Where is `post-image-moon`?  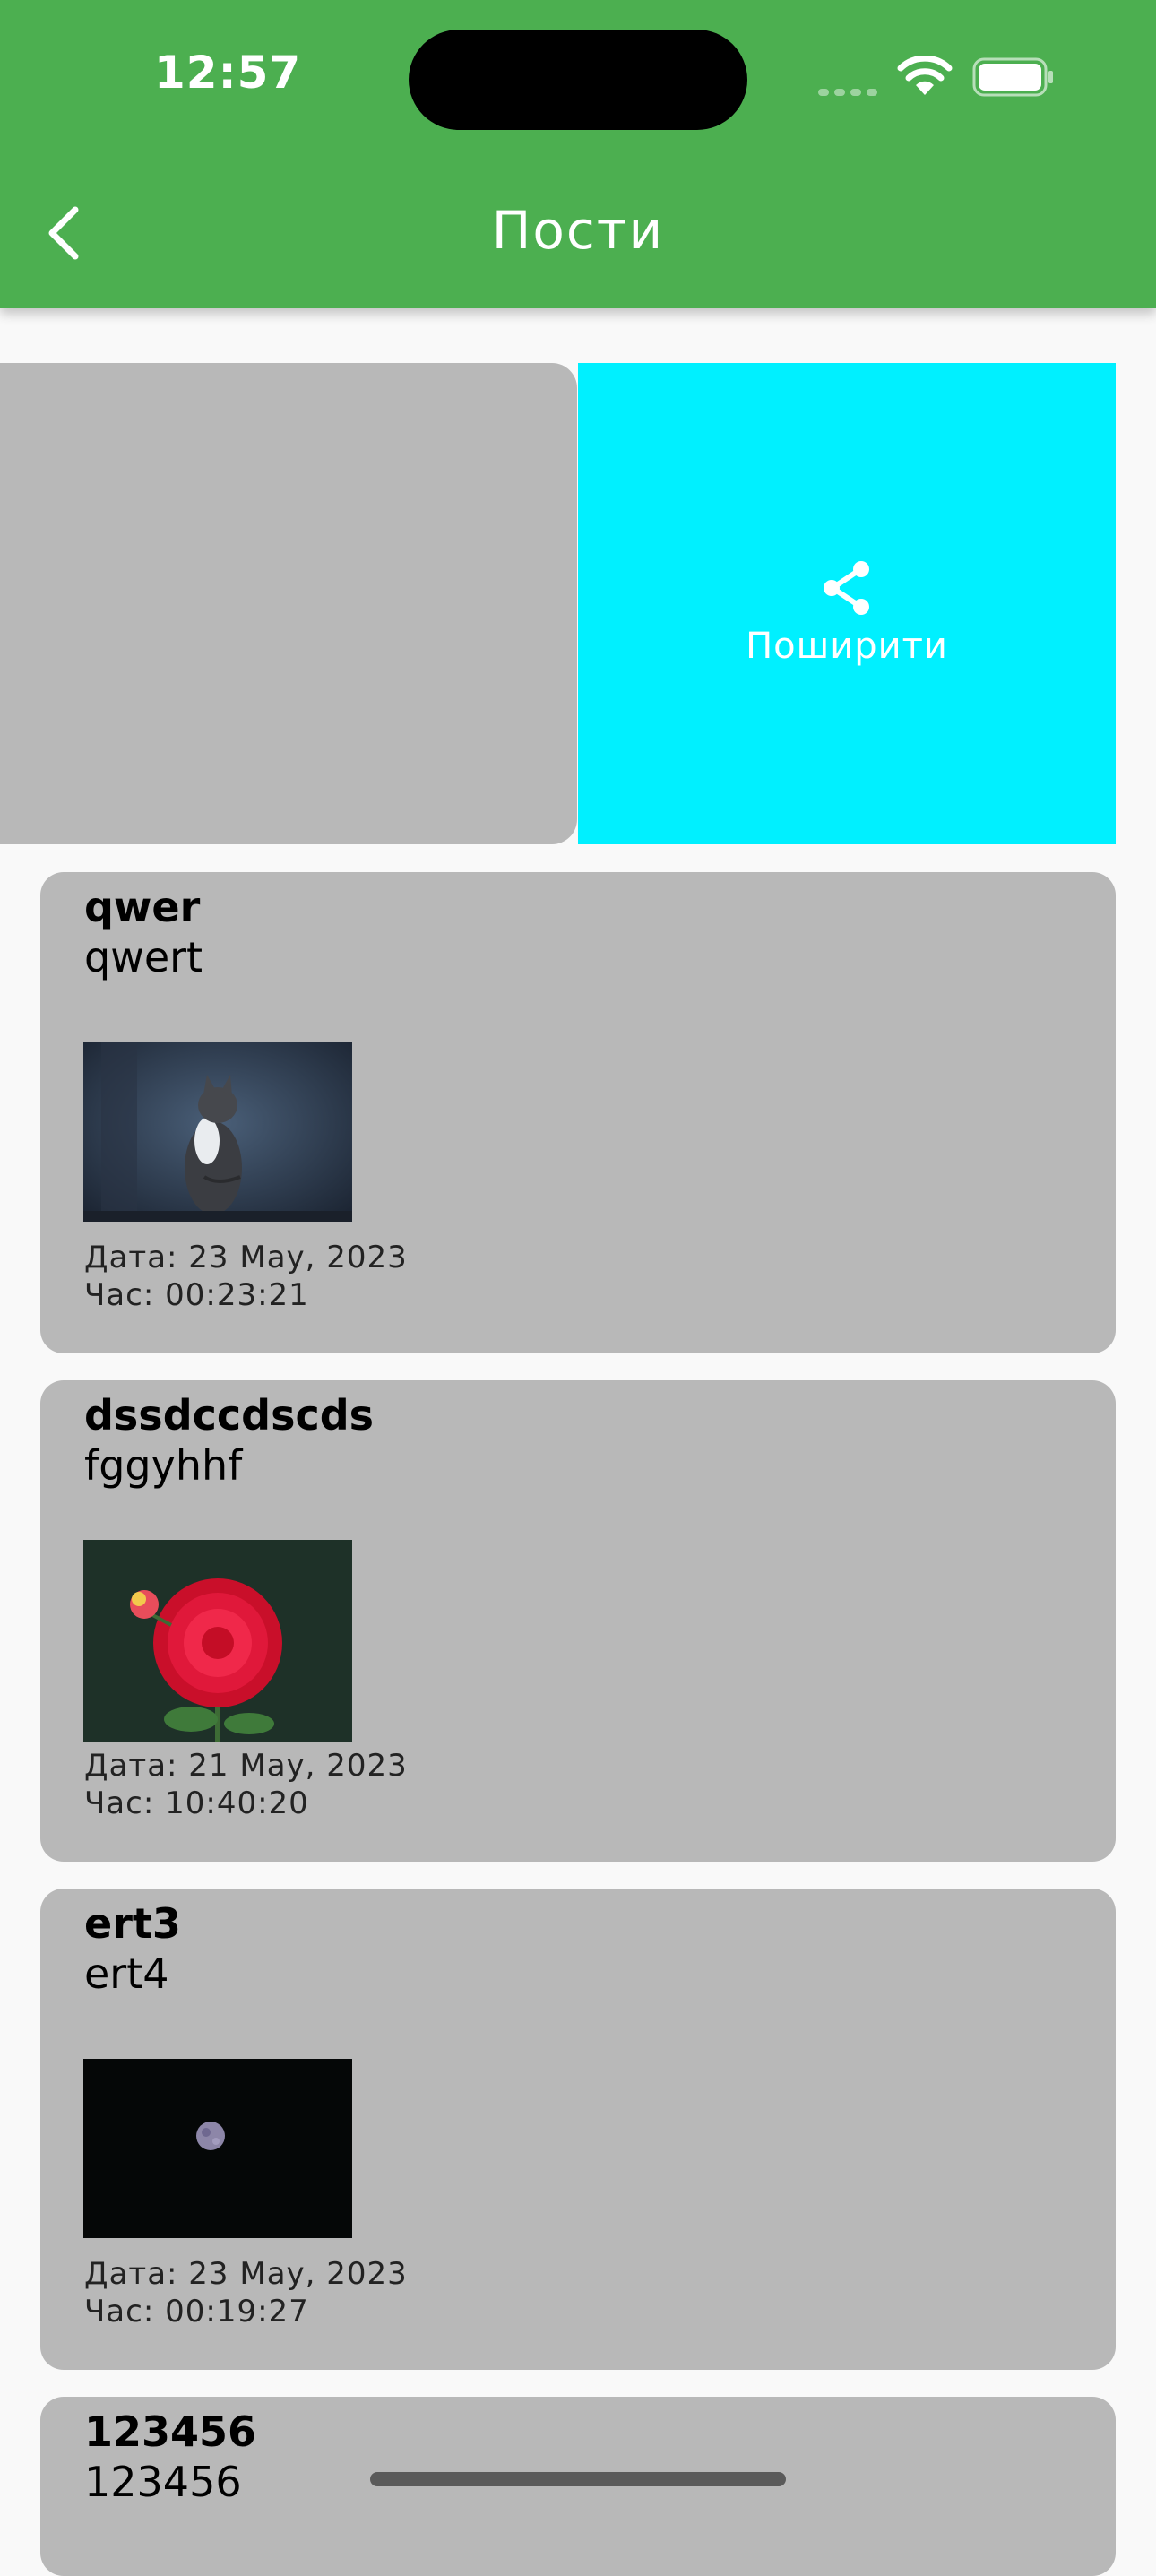 post-image-moon is located at coordinates (218, 2148).